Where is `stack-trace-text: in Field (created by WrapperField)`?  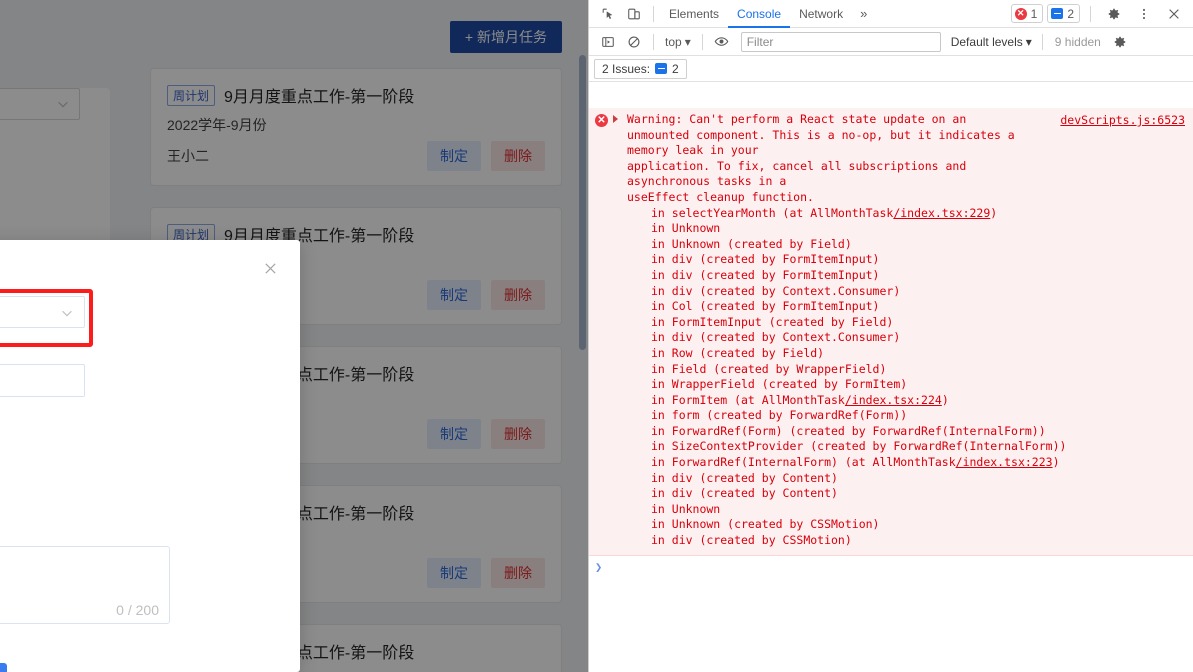
stack-trace-text: in Field (created by WrapperField) is located at coordinates (769, 368).